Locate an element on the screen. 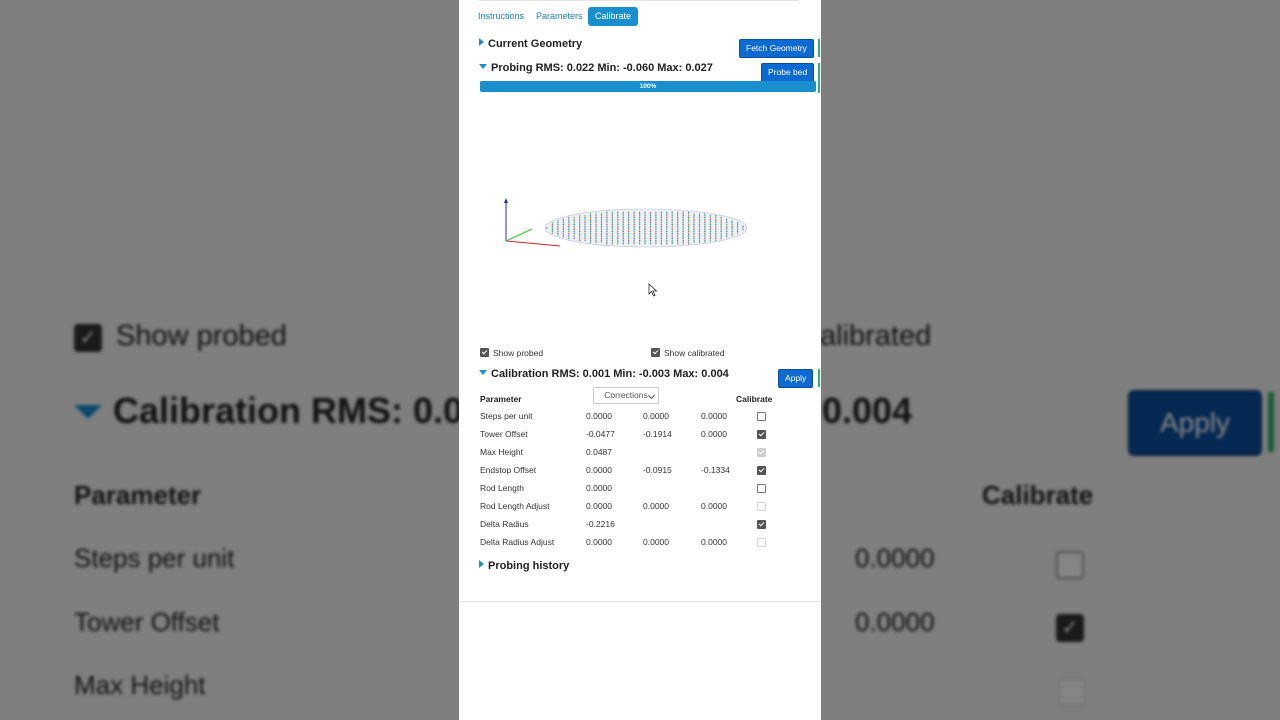 This screenshot has width=1280, height=720. table-row: Delta Radius -0.2216 is located at coordinates (640, 528).